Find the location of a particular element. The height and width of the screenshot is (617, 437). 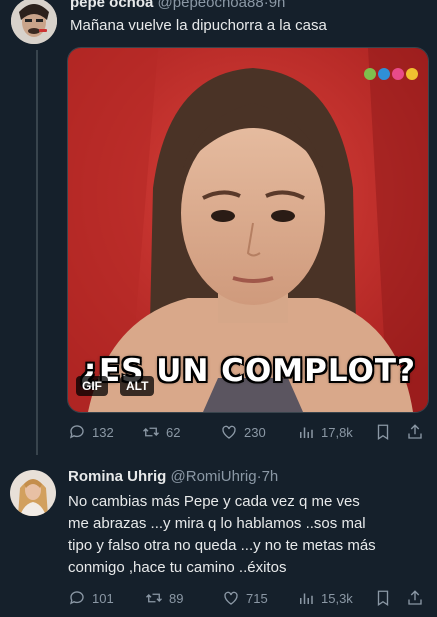

tweet1-text: Mañana vuelve la dipuchorra a la casa is located at coordinates (198, 25).